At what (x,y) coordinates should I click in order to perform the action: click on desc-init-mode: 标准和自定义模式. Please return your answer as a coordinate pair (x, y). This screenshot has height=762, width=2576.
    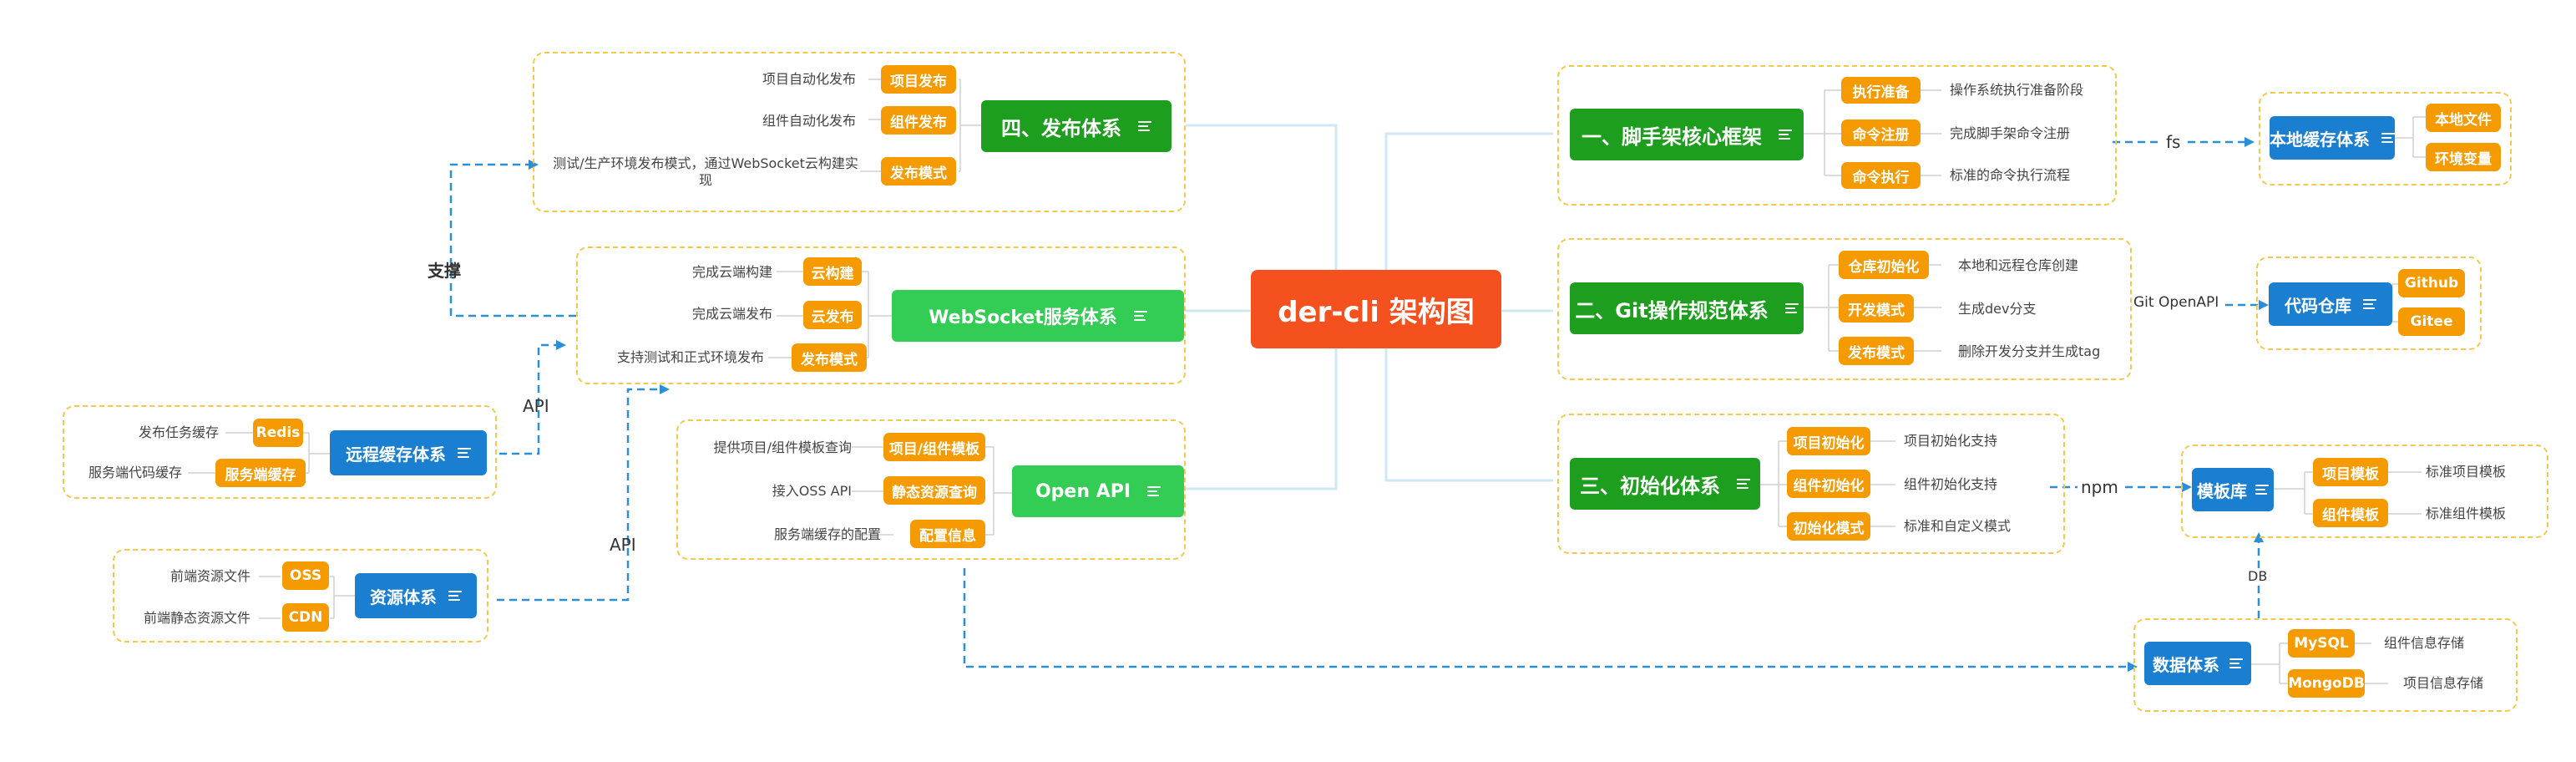
    Looking at the image, I should click on (1958, 526).